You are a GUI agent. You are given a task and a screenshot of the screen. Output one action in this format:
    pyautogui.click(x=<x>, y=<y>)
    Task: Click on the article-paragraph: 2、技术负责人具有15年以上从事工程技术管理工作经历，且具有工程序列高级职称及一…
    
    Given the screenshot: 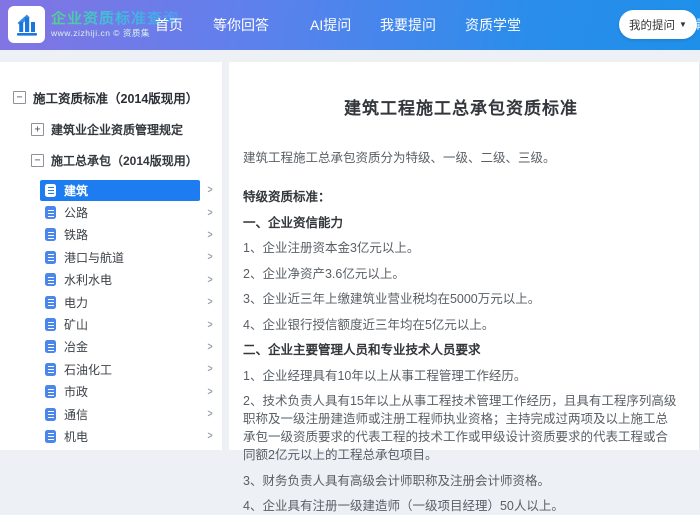 What is the action you would take?
    pyautogui.click(x=460, y=428)
    